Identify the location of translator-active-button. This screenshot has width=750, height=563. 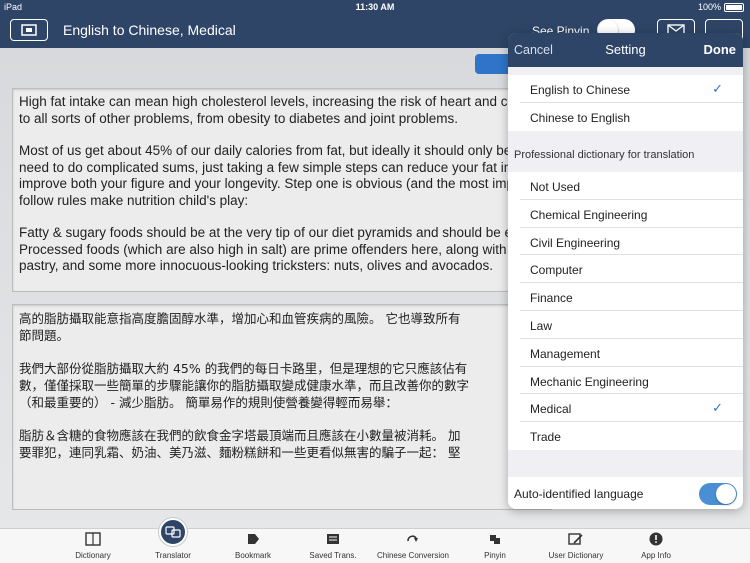
(173, 532).